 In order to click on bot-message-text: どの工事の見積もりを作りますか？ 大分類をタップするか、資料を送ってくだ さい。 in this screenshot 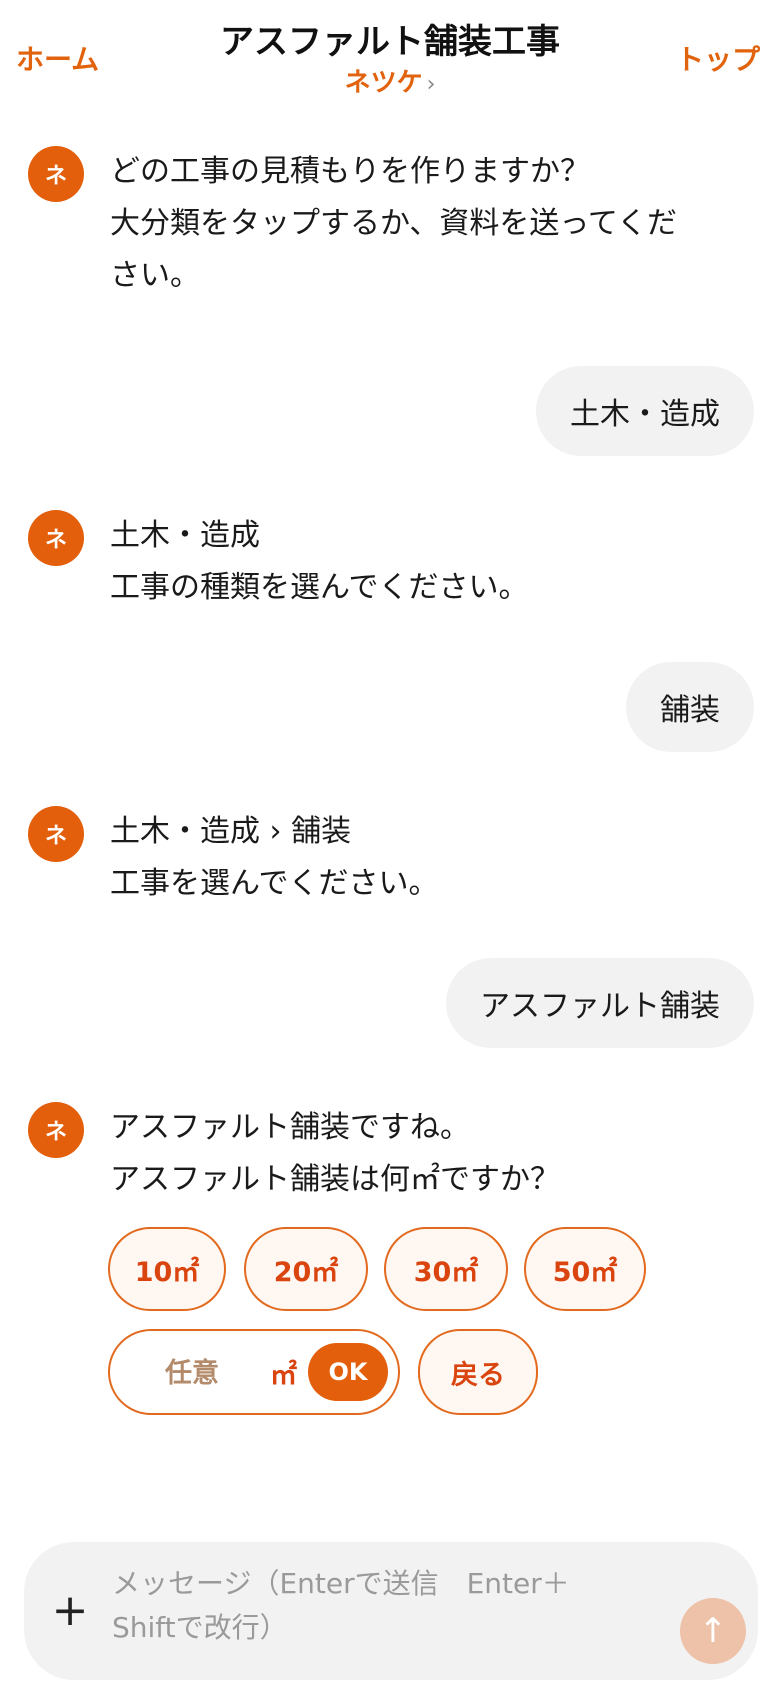, I will do `click(420, 224)`.